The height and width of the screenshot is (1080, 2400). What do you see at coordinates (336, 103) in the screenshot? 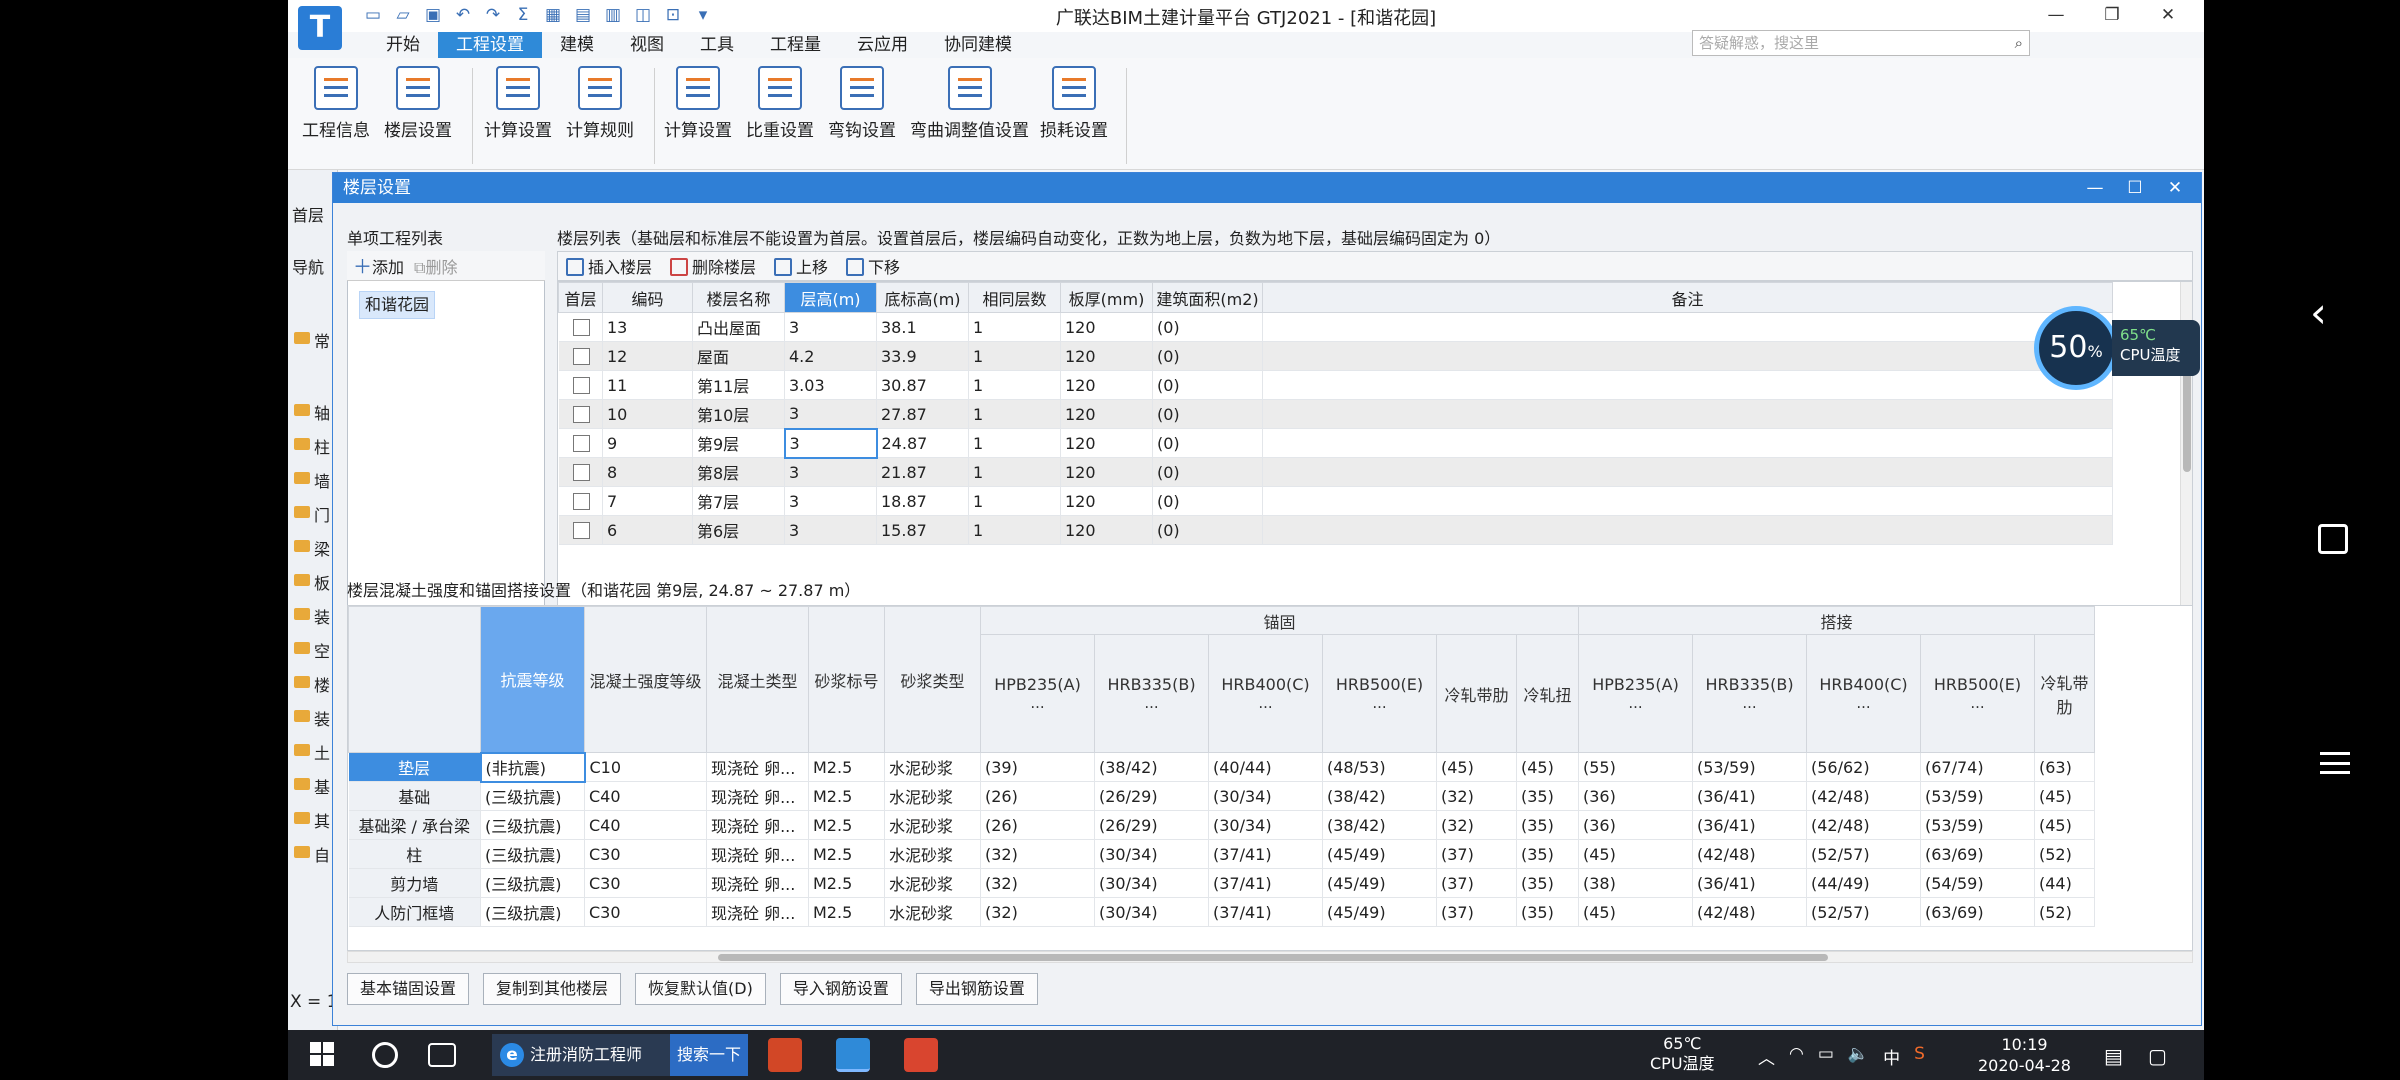
I see `project-info-button: 工程信息` at bounding box center [336, 103].